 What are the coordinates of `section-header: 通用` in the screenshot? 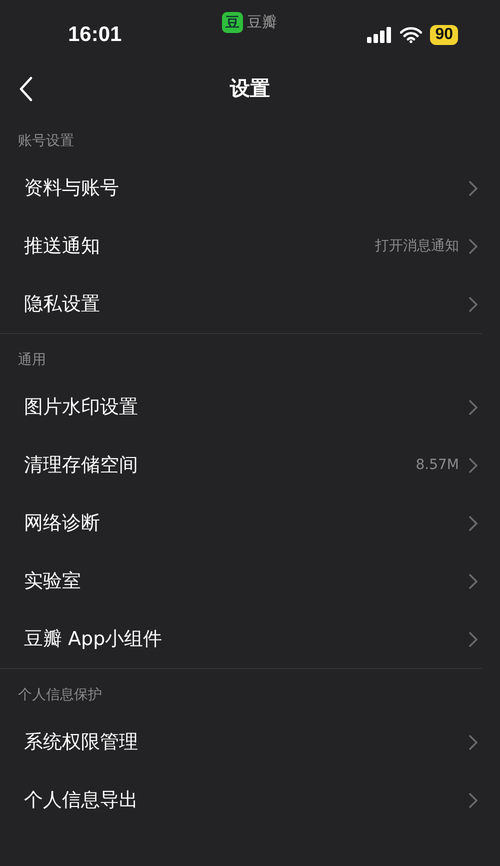 It's located at (32, 360).